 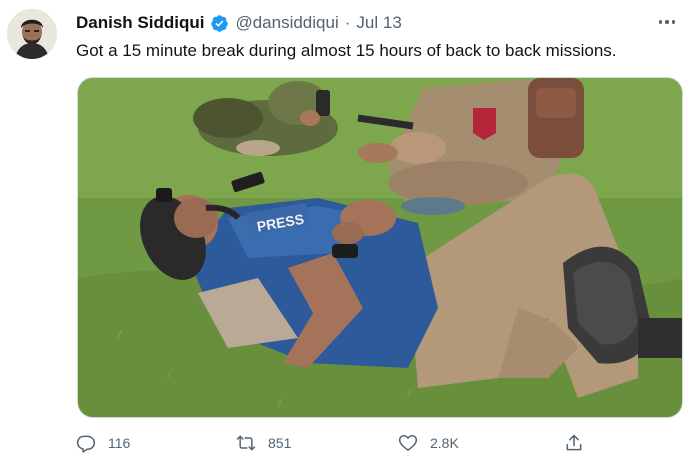 I want to click on retweet-button: 851, so click(x=263, y=443).